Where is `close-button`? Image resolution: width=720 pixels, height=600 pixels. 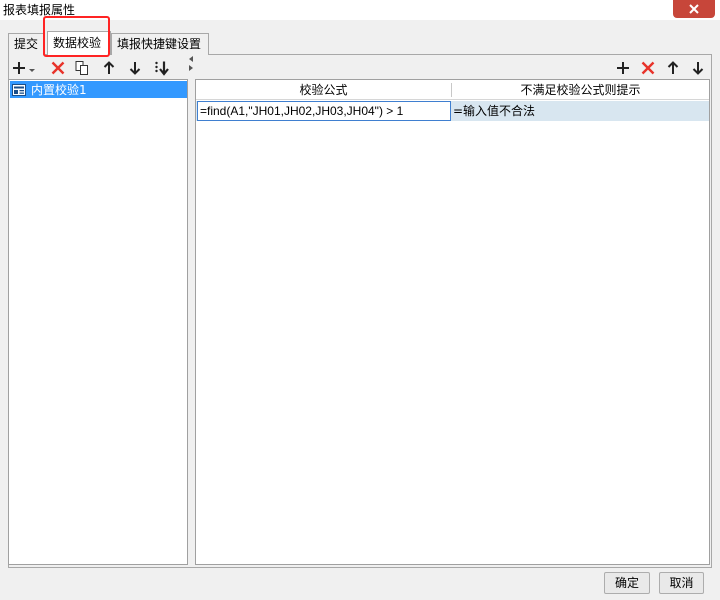
close-button is located at coordinates (694, 9).